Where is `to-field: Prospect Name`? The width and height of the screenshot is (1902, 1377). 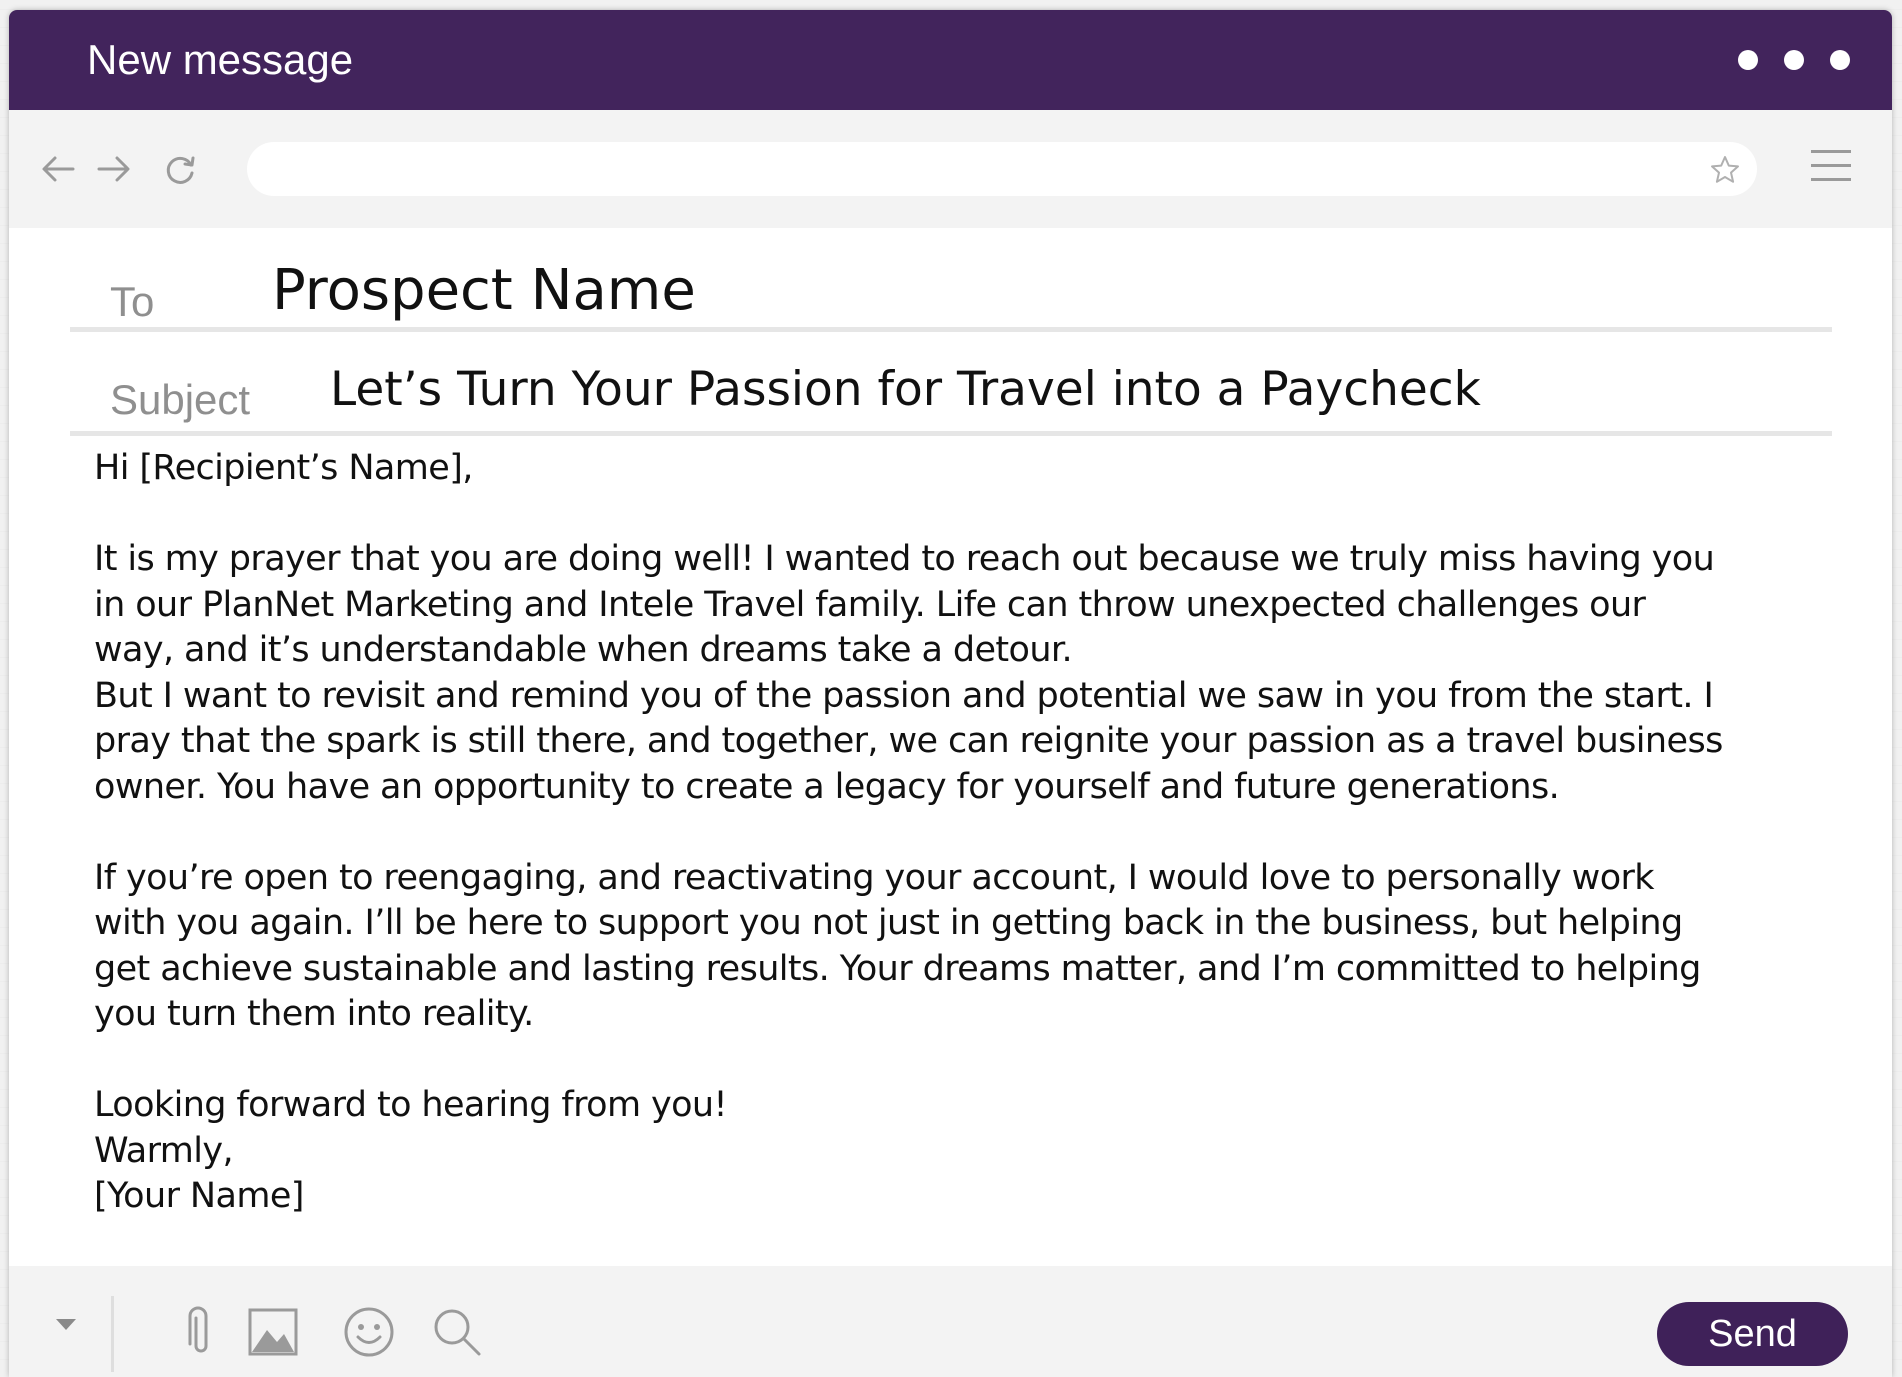 to-field: Prospect Name is located at coordinates (872, 290).